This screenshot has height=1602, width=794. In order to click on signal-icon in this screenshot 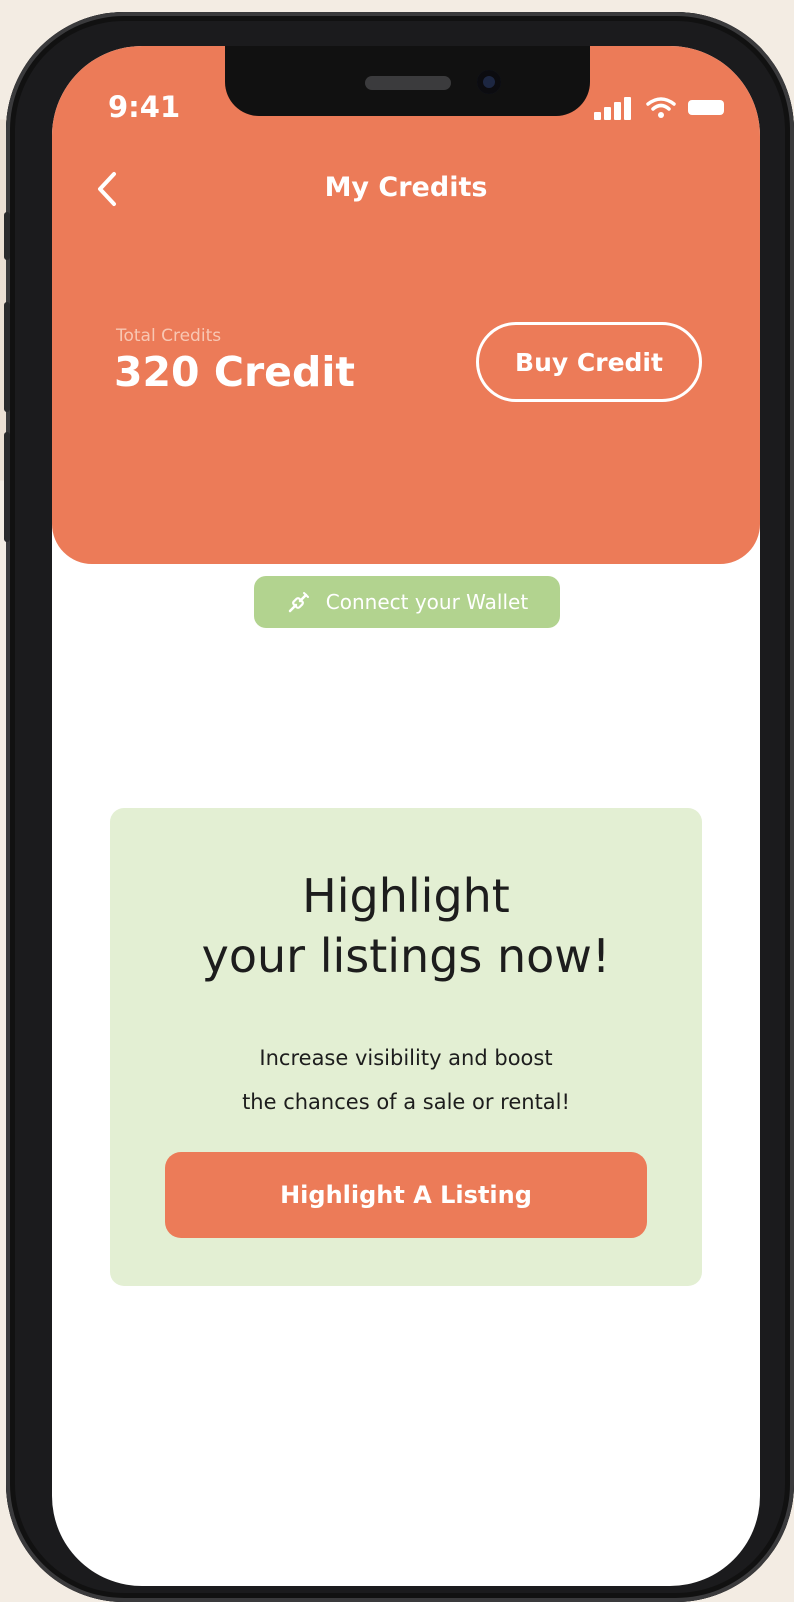, I will do `click(614, 108)`.